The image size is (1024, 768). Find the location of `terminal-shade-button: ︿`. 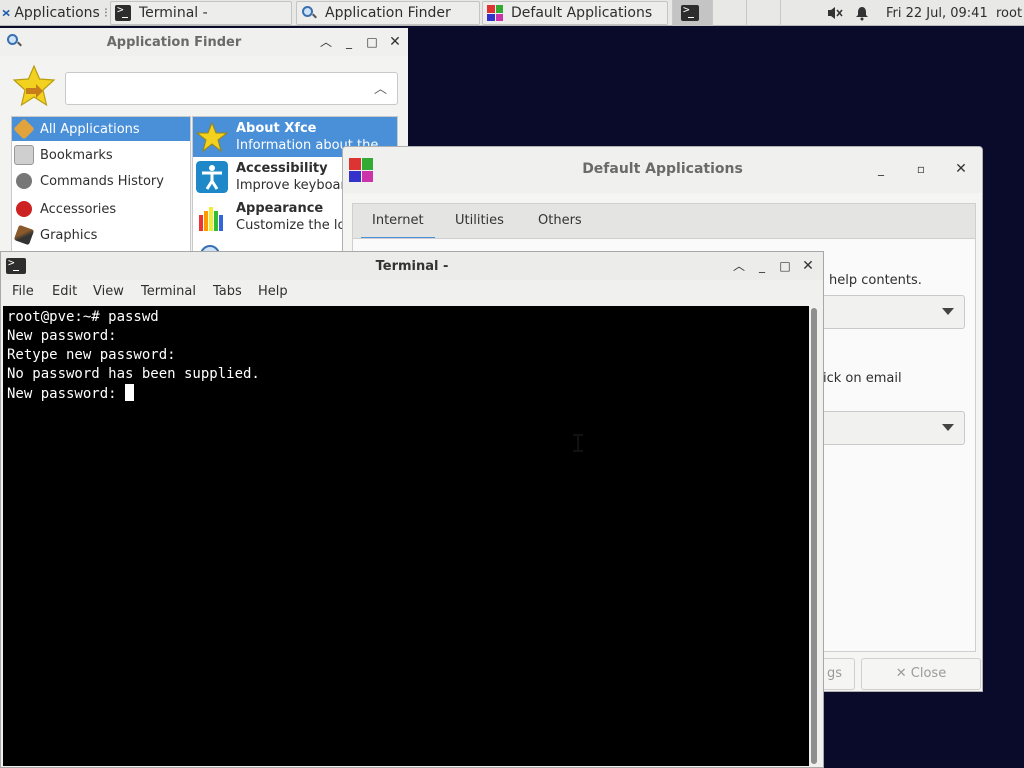

terminal-shade-button: ︿ is located at coordinates (739, 266).